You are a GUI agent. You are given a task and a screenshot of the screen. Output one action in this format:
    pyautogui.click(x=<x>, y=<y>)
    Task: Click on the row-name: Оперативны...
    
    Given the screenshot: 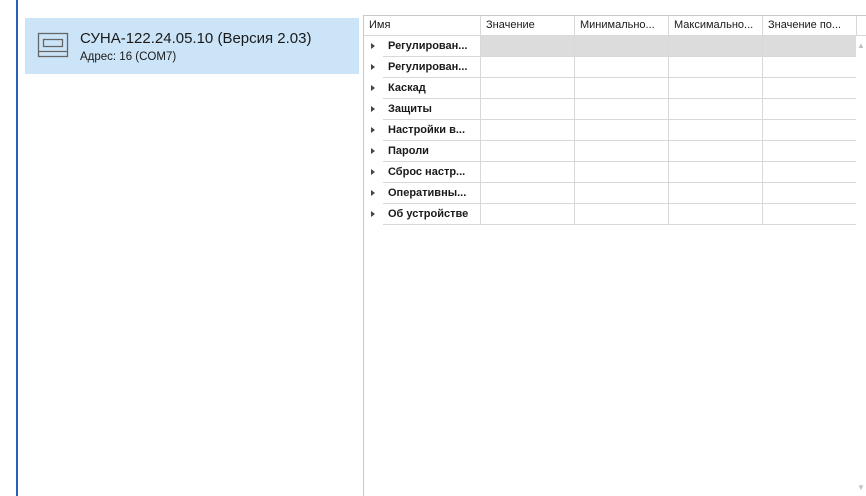 What is the action you would take?
    pyautogui.click(x=432, y=193)
    